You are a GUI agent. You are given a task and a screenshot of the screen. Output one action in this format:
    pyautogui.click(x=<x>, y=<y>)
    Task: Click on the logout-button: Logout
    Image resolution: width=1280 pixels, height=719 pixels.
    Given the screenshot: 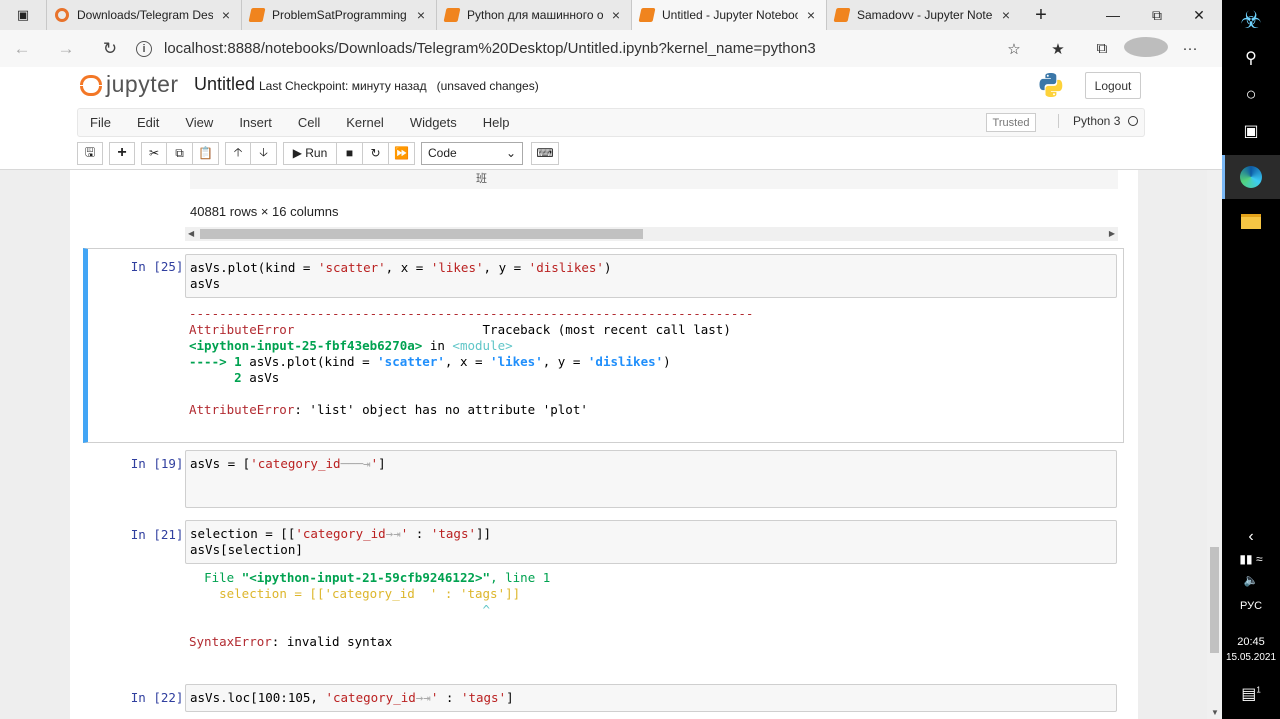 What is the action you would take?
    pyautogui.click(x=1113, y=85)
    